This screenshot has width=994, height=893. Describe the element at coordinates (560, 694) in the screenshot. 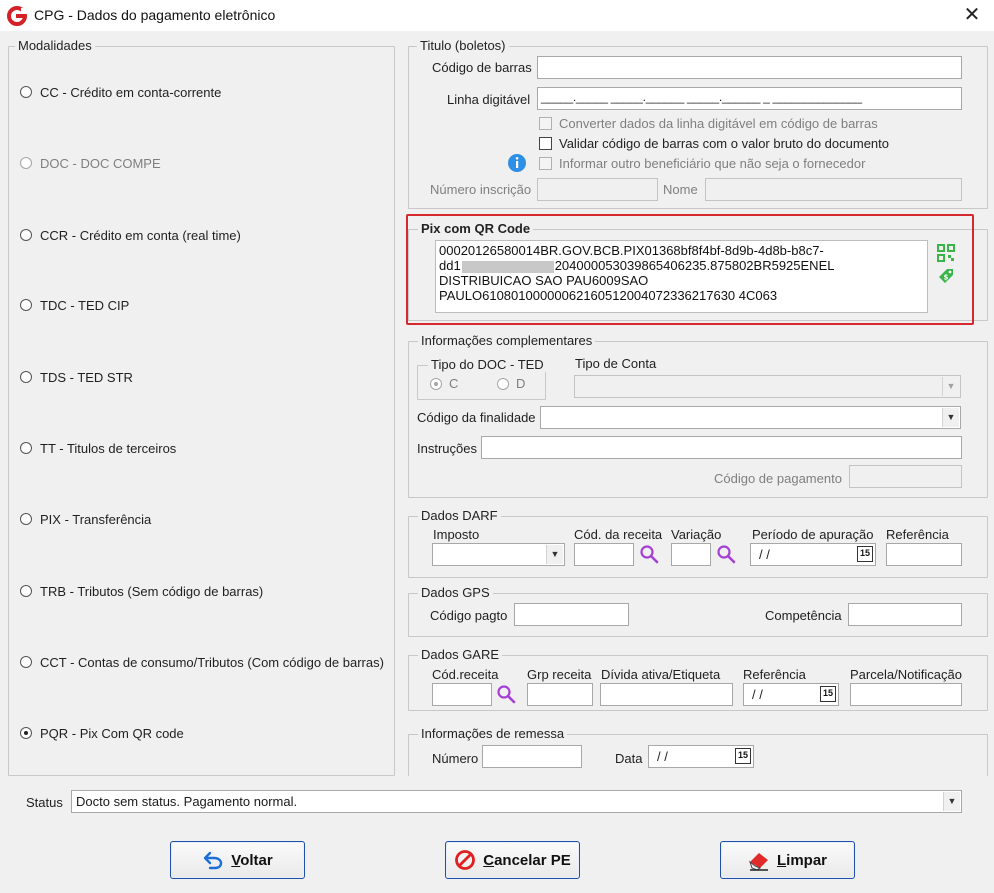

I see `grp-receita-input` at that location.